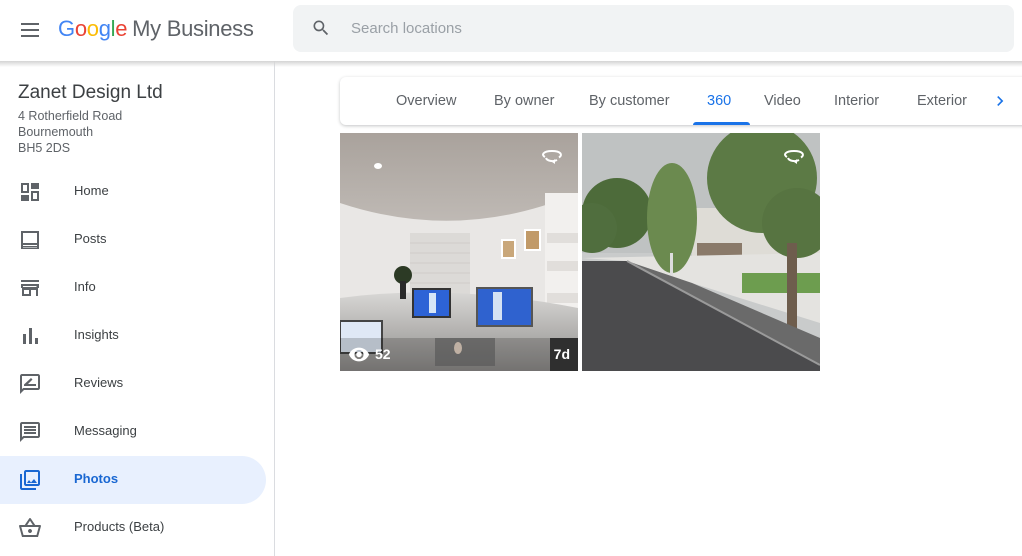  What do you see at coordinates (30, 240) in the screenshot?
I see `posts-icon` at bounding box center [30, 240].